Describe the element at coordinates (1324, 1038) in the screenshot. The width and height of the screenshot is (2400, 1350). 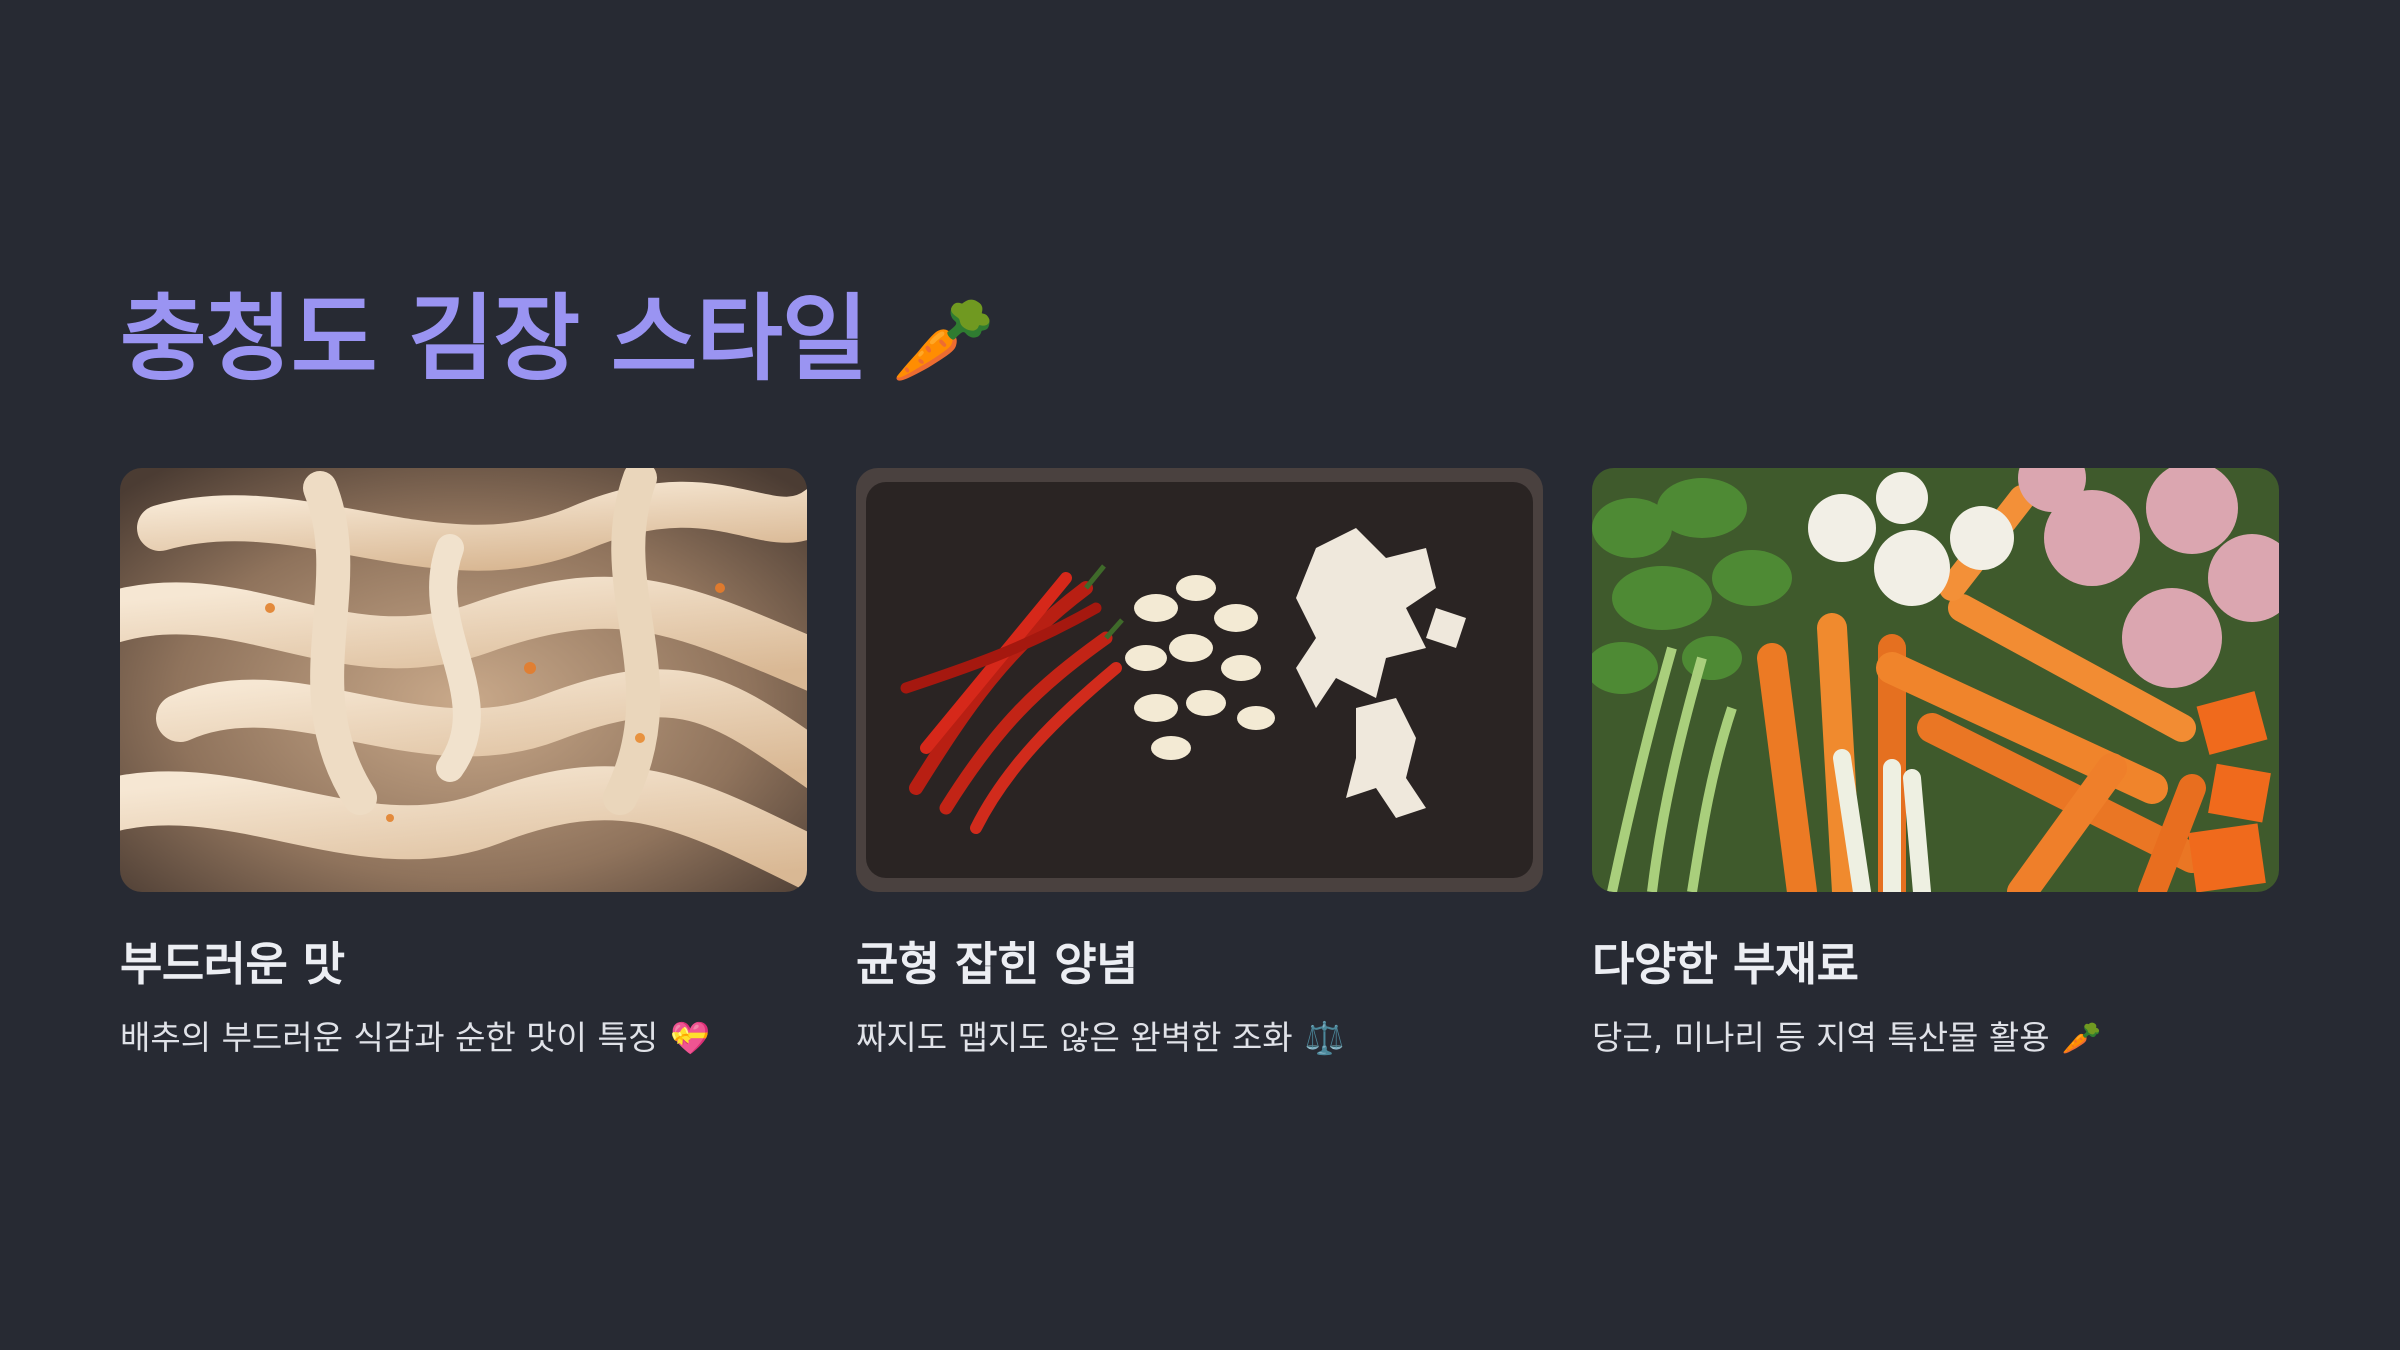
I see `balance-scale-icon: ⚖️` at that location.